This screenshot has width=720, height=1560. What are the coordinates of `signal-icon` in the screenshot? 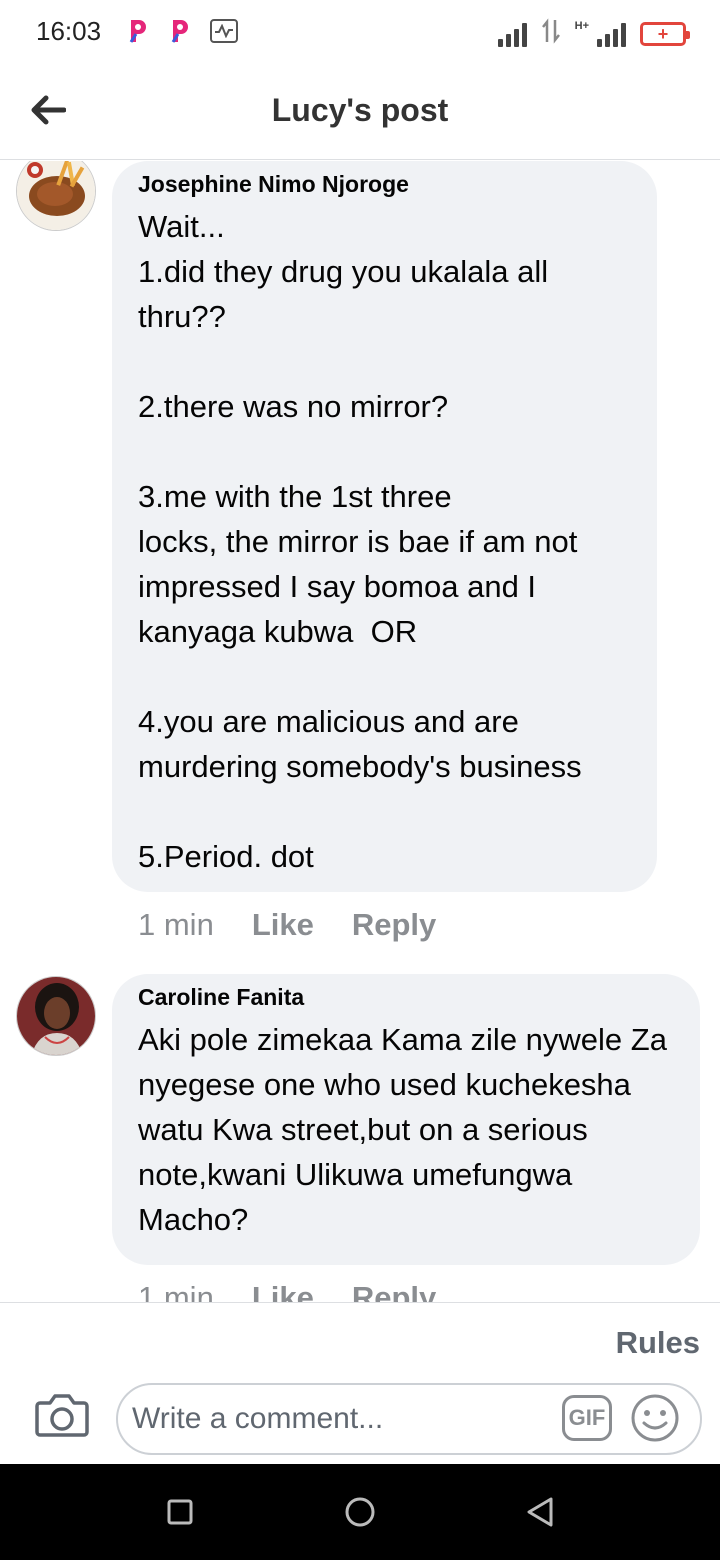 It's located at (512, 34).